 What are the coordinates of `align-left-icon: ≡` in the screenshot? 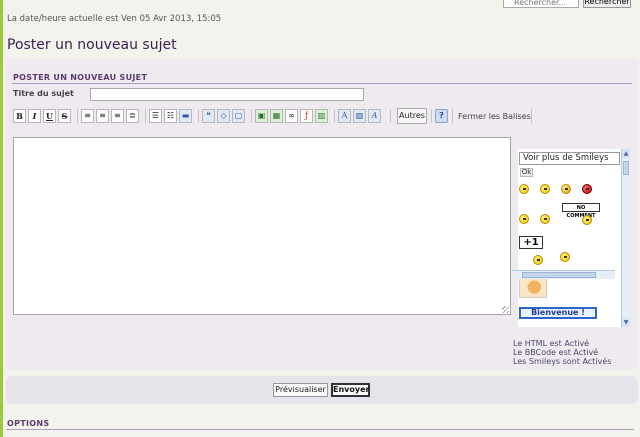 It's located at (87, 115).